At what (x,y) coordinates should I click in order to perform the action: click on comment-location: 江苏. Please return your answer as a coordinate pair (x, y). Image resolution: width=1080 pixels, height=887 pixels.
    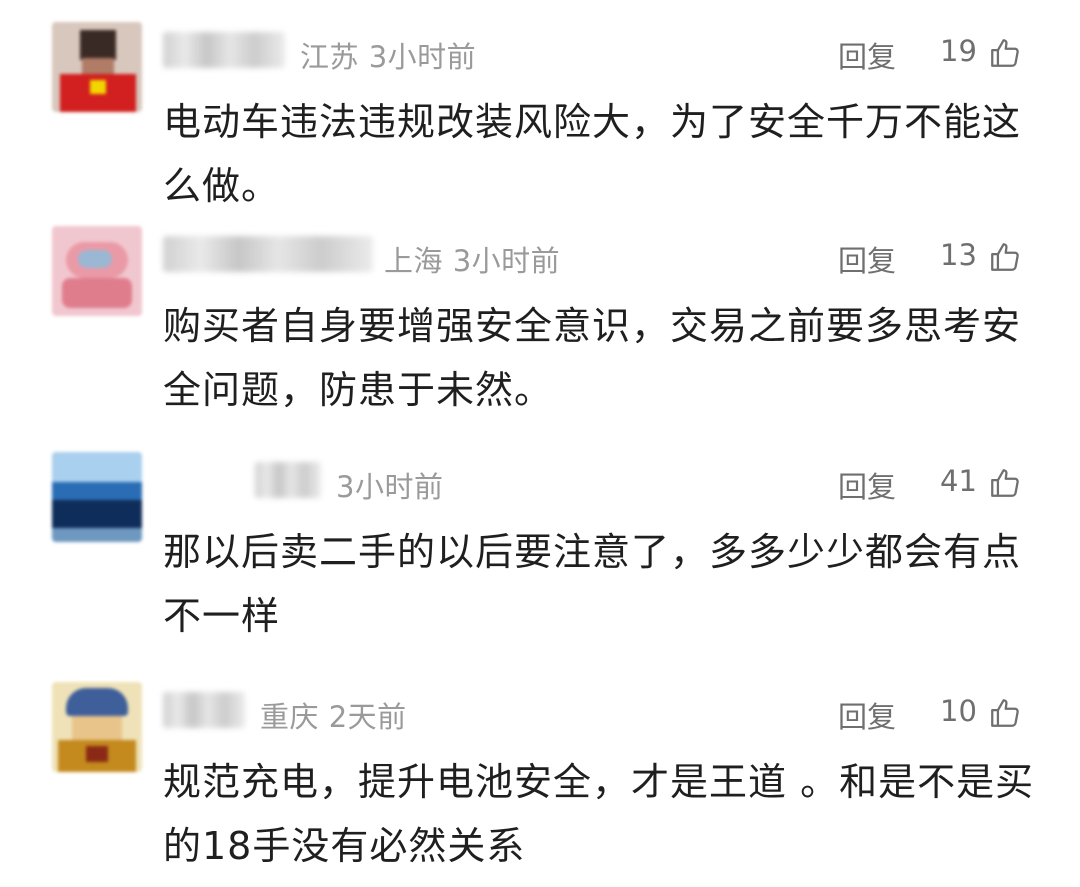
    Looking at the image, I should click on (330, 57).